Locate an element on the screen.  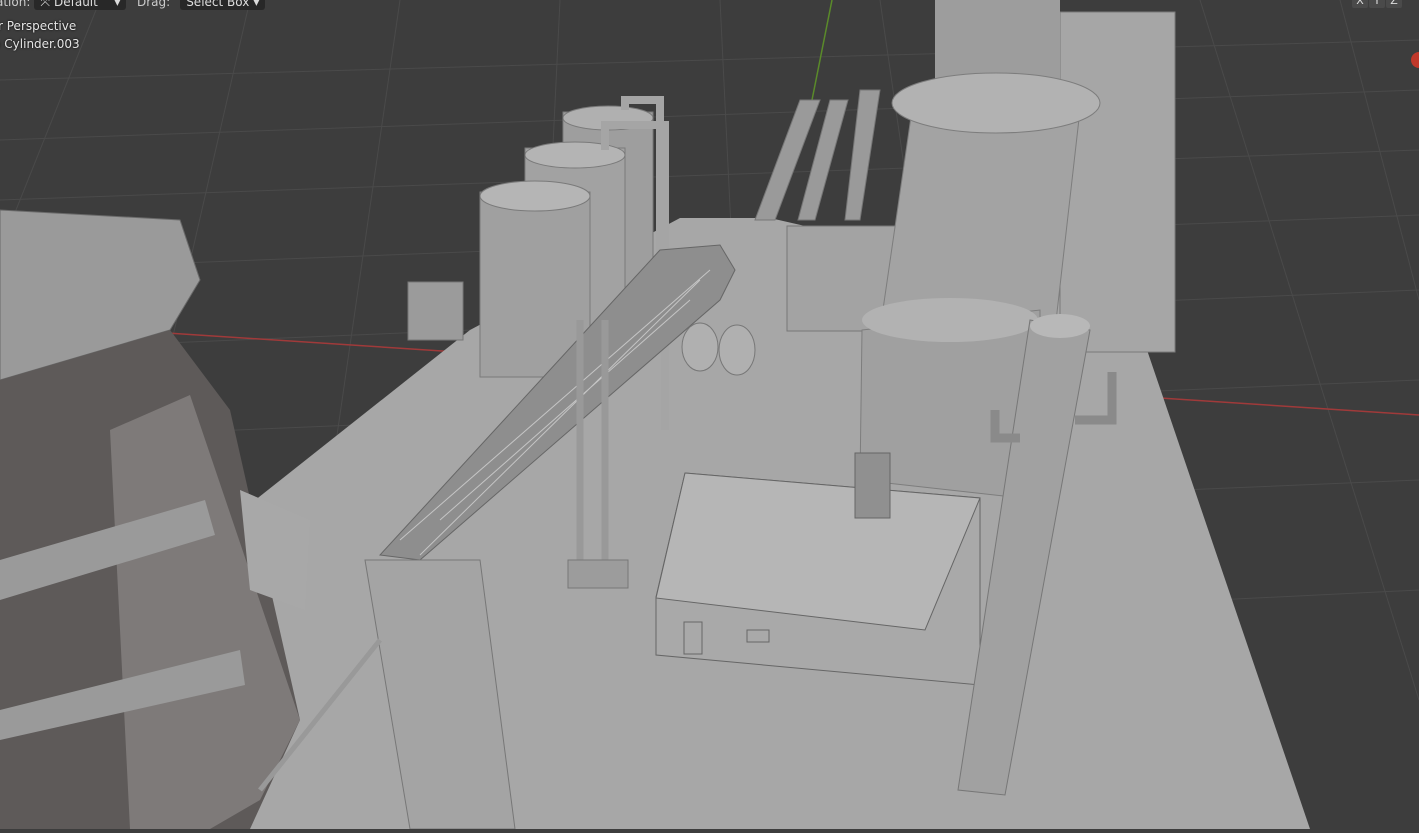
active-object-label: Cylinder.003 is located at coordinates (42, 44).